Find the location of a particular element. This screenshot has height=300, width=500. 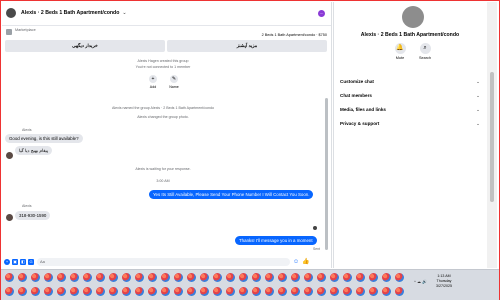

incoming-message: 318-930-1590 is located at coordinates (33, 215).